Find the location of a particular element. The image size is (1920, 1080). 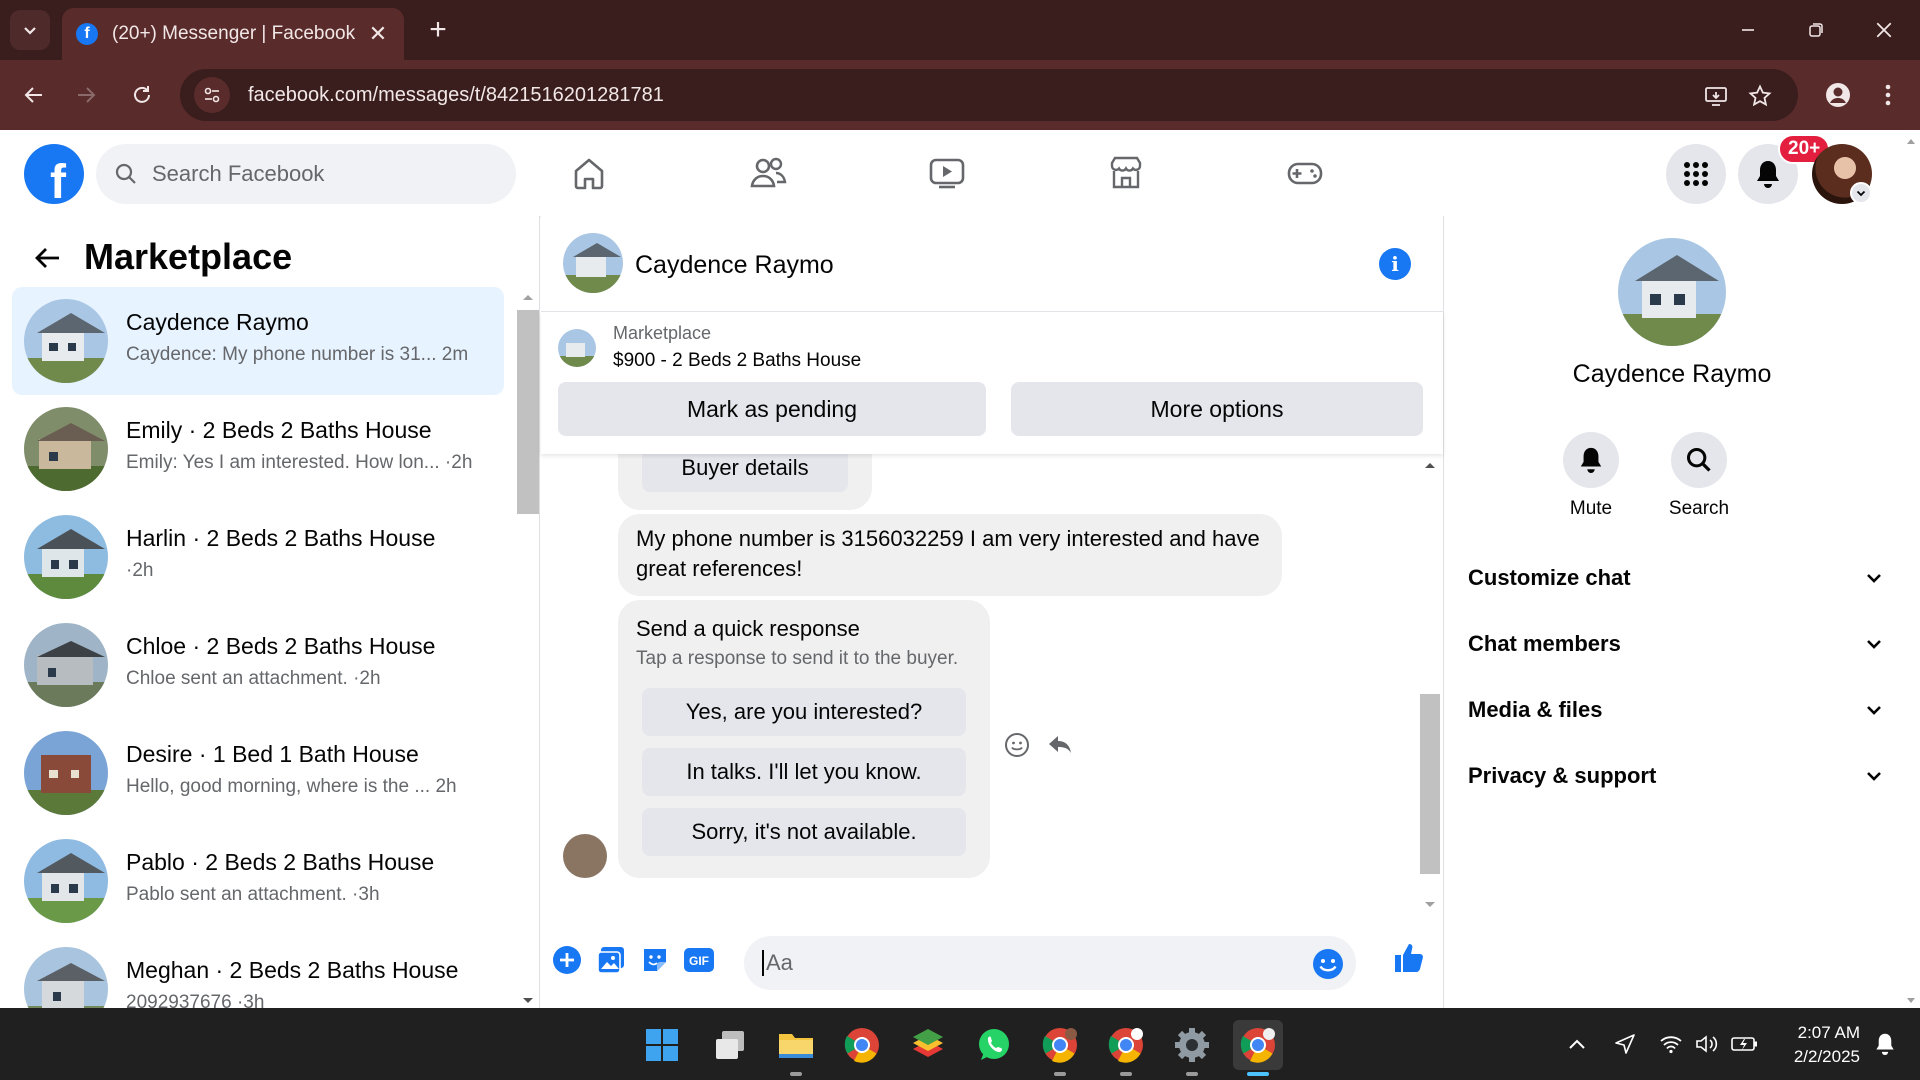

reply-icon is located at coordinates (1060, 745).